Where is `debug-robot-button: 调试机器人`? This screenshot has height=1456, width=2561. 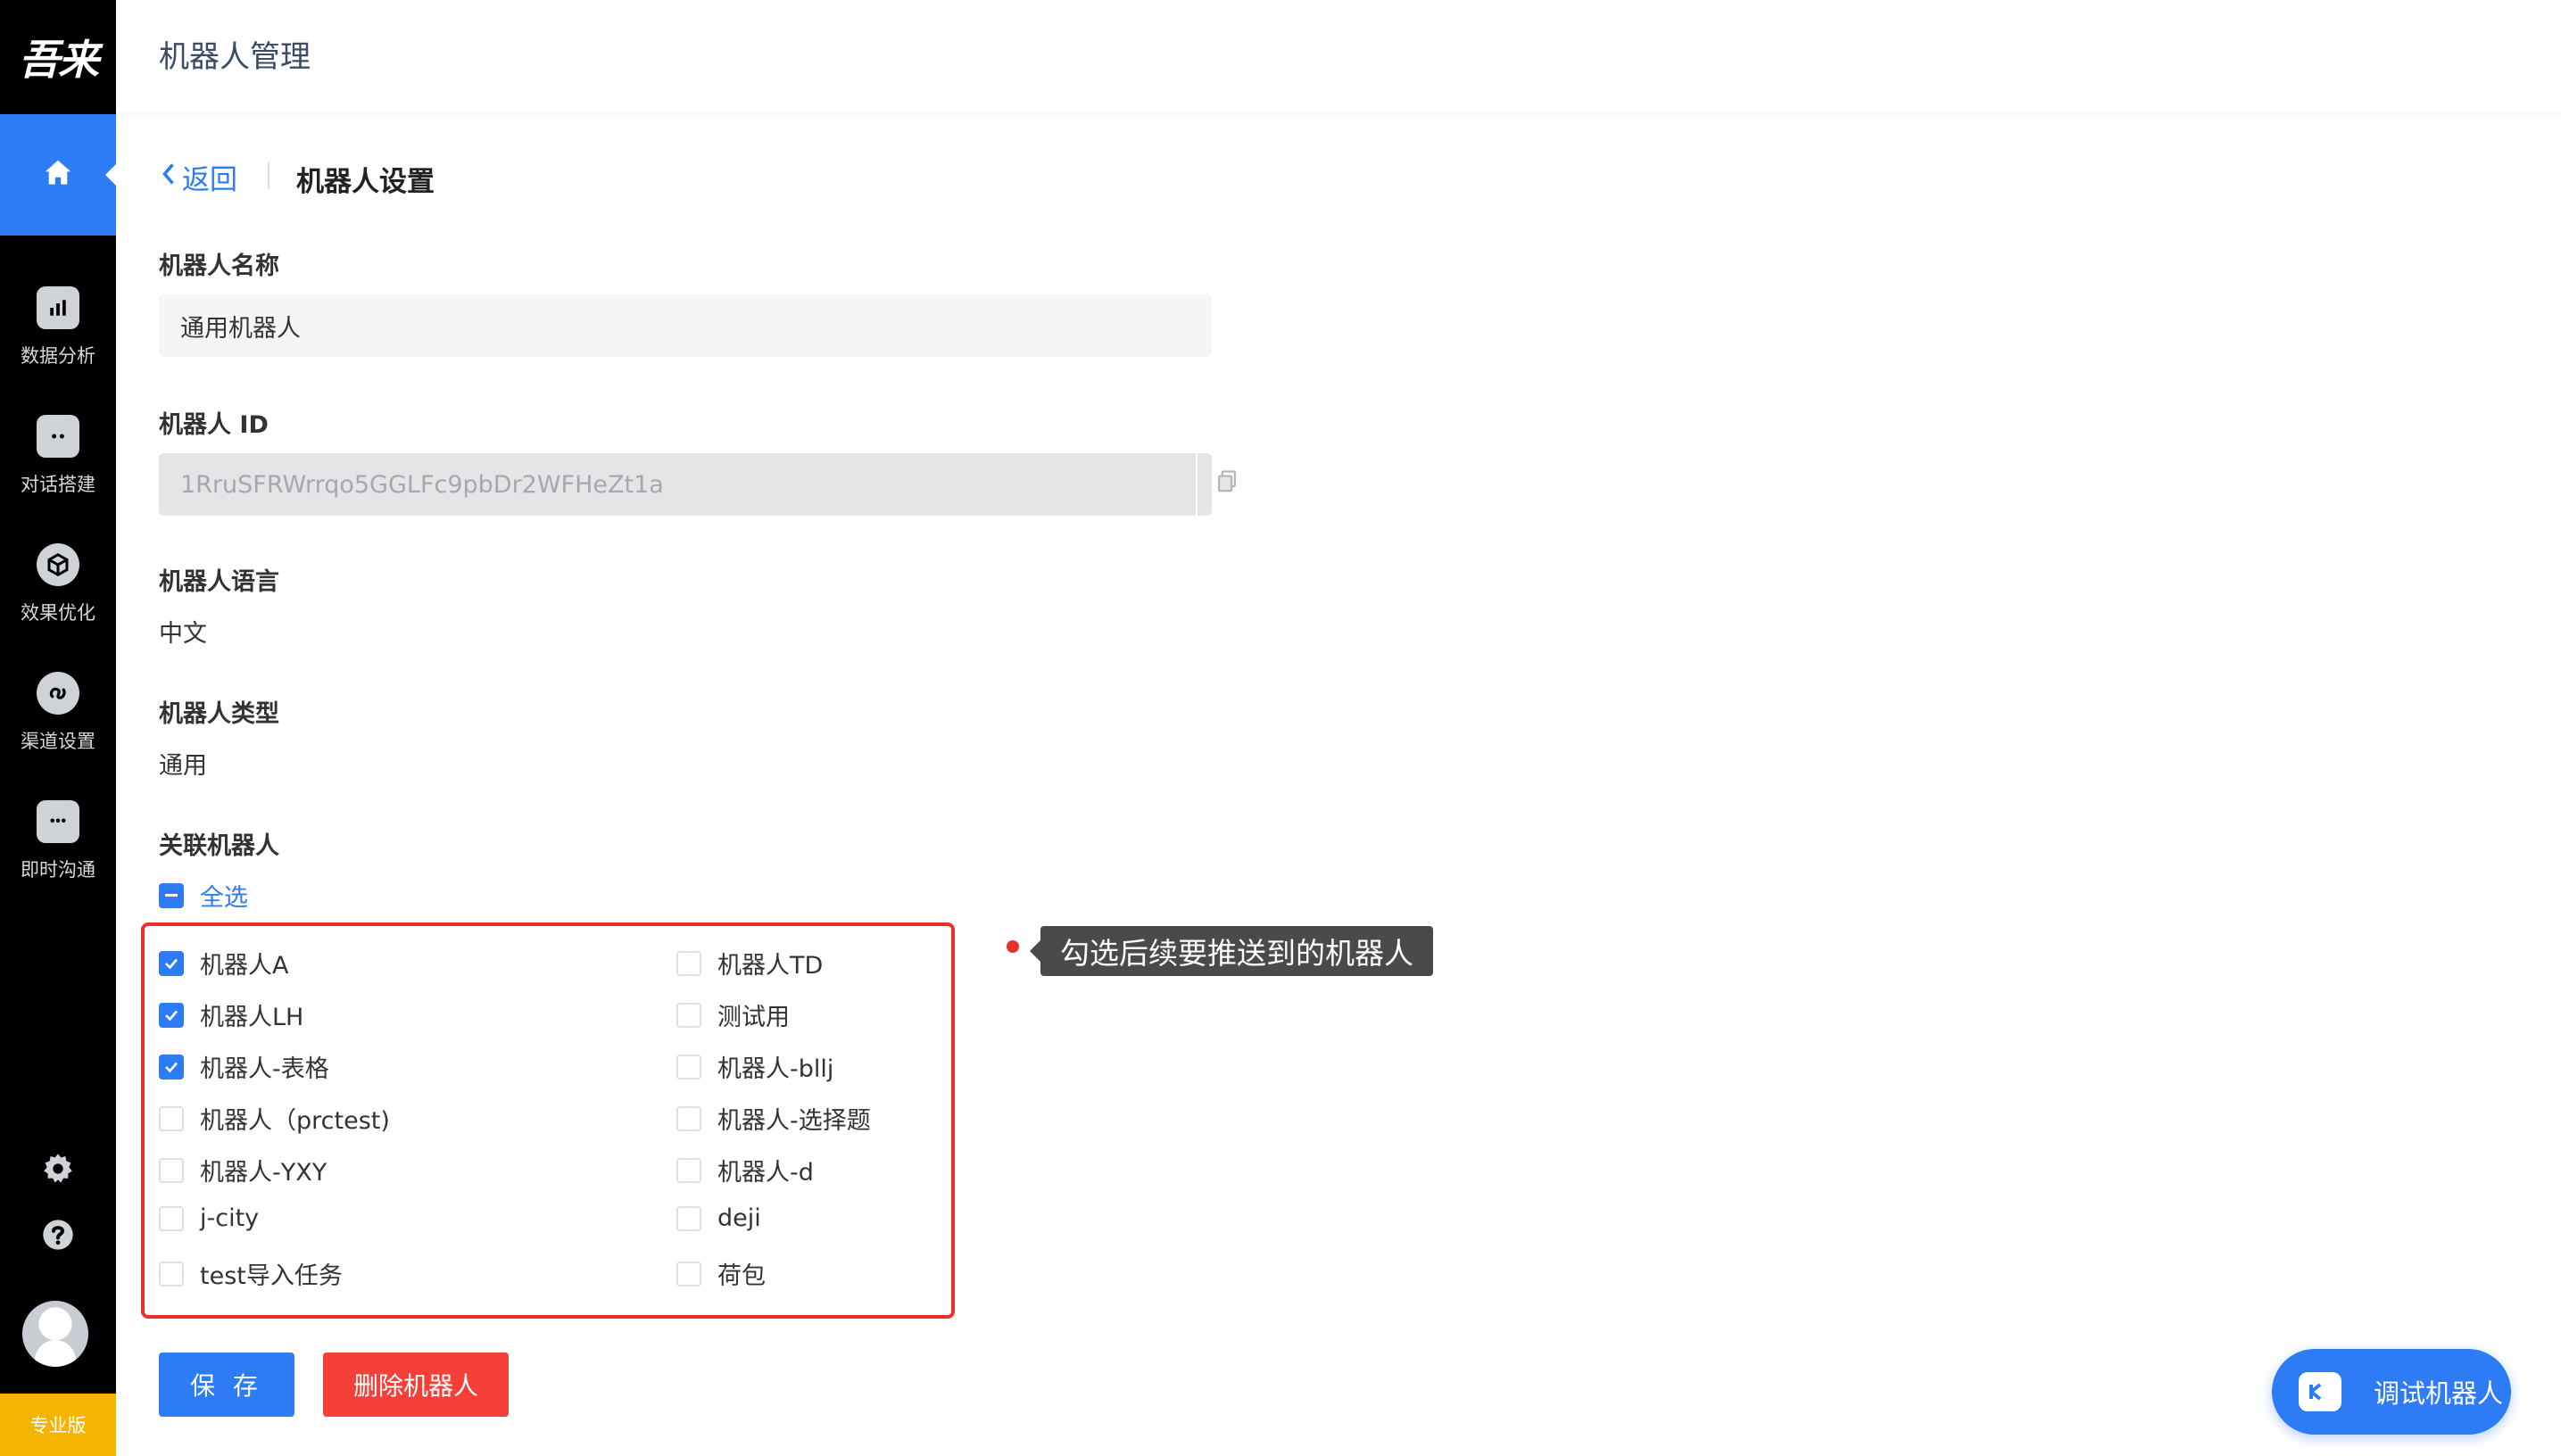 debug-robot-button: 调试机器人 is located at coordinates (2391, 1392).